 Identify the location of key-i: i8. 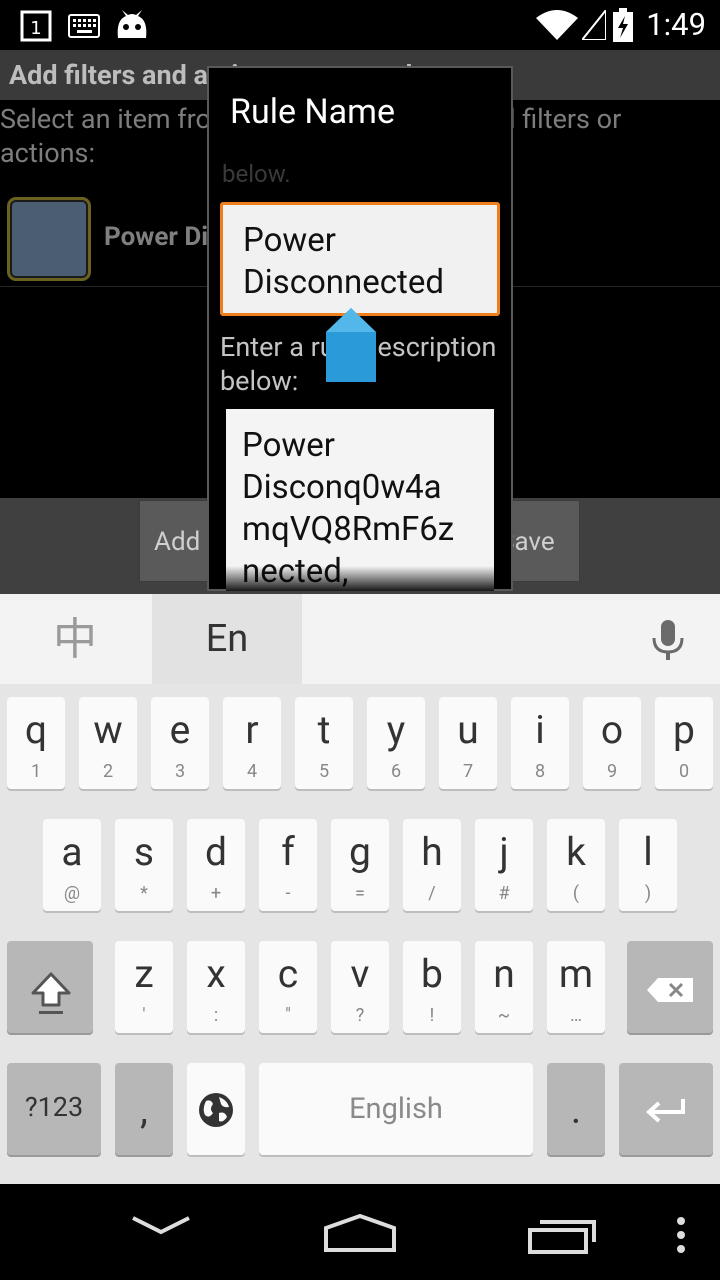
(540, 743).